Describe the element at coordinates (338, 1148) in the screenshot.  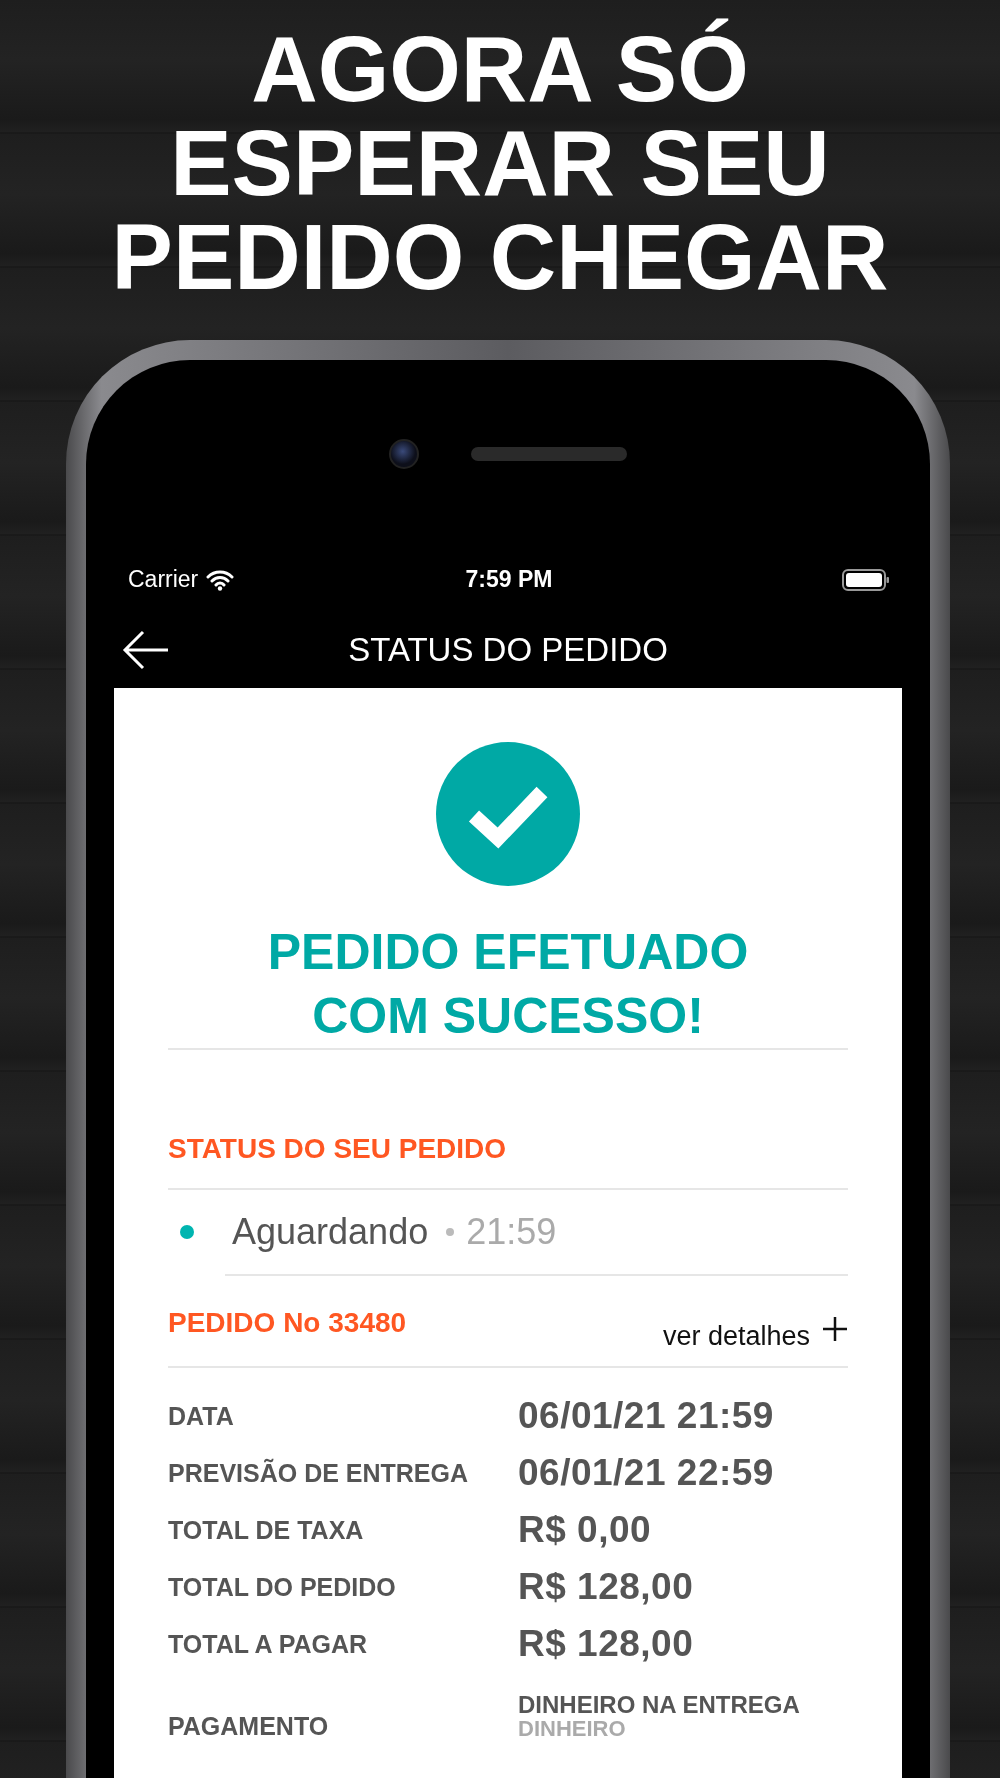
I see `section-heading: STATUS DO SEU PEDIDO` at that location.